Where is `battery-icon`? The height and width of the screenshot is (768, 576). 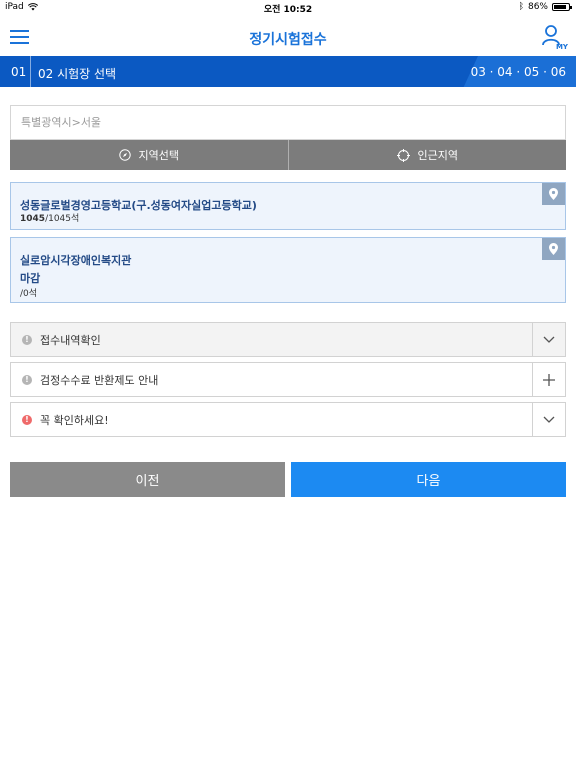
battery-icon is located at coordinates (562, 7).